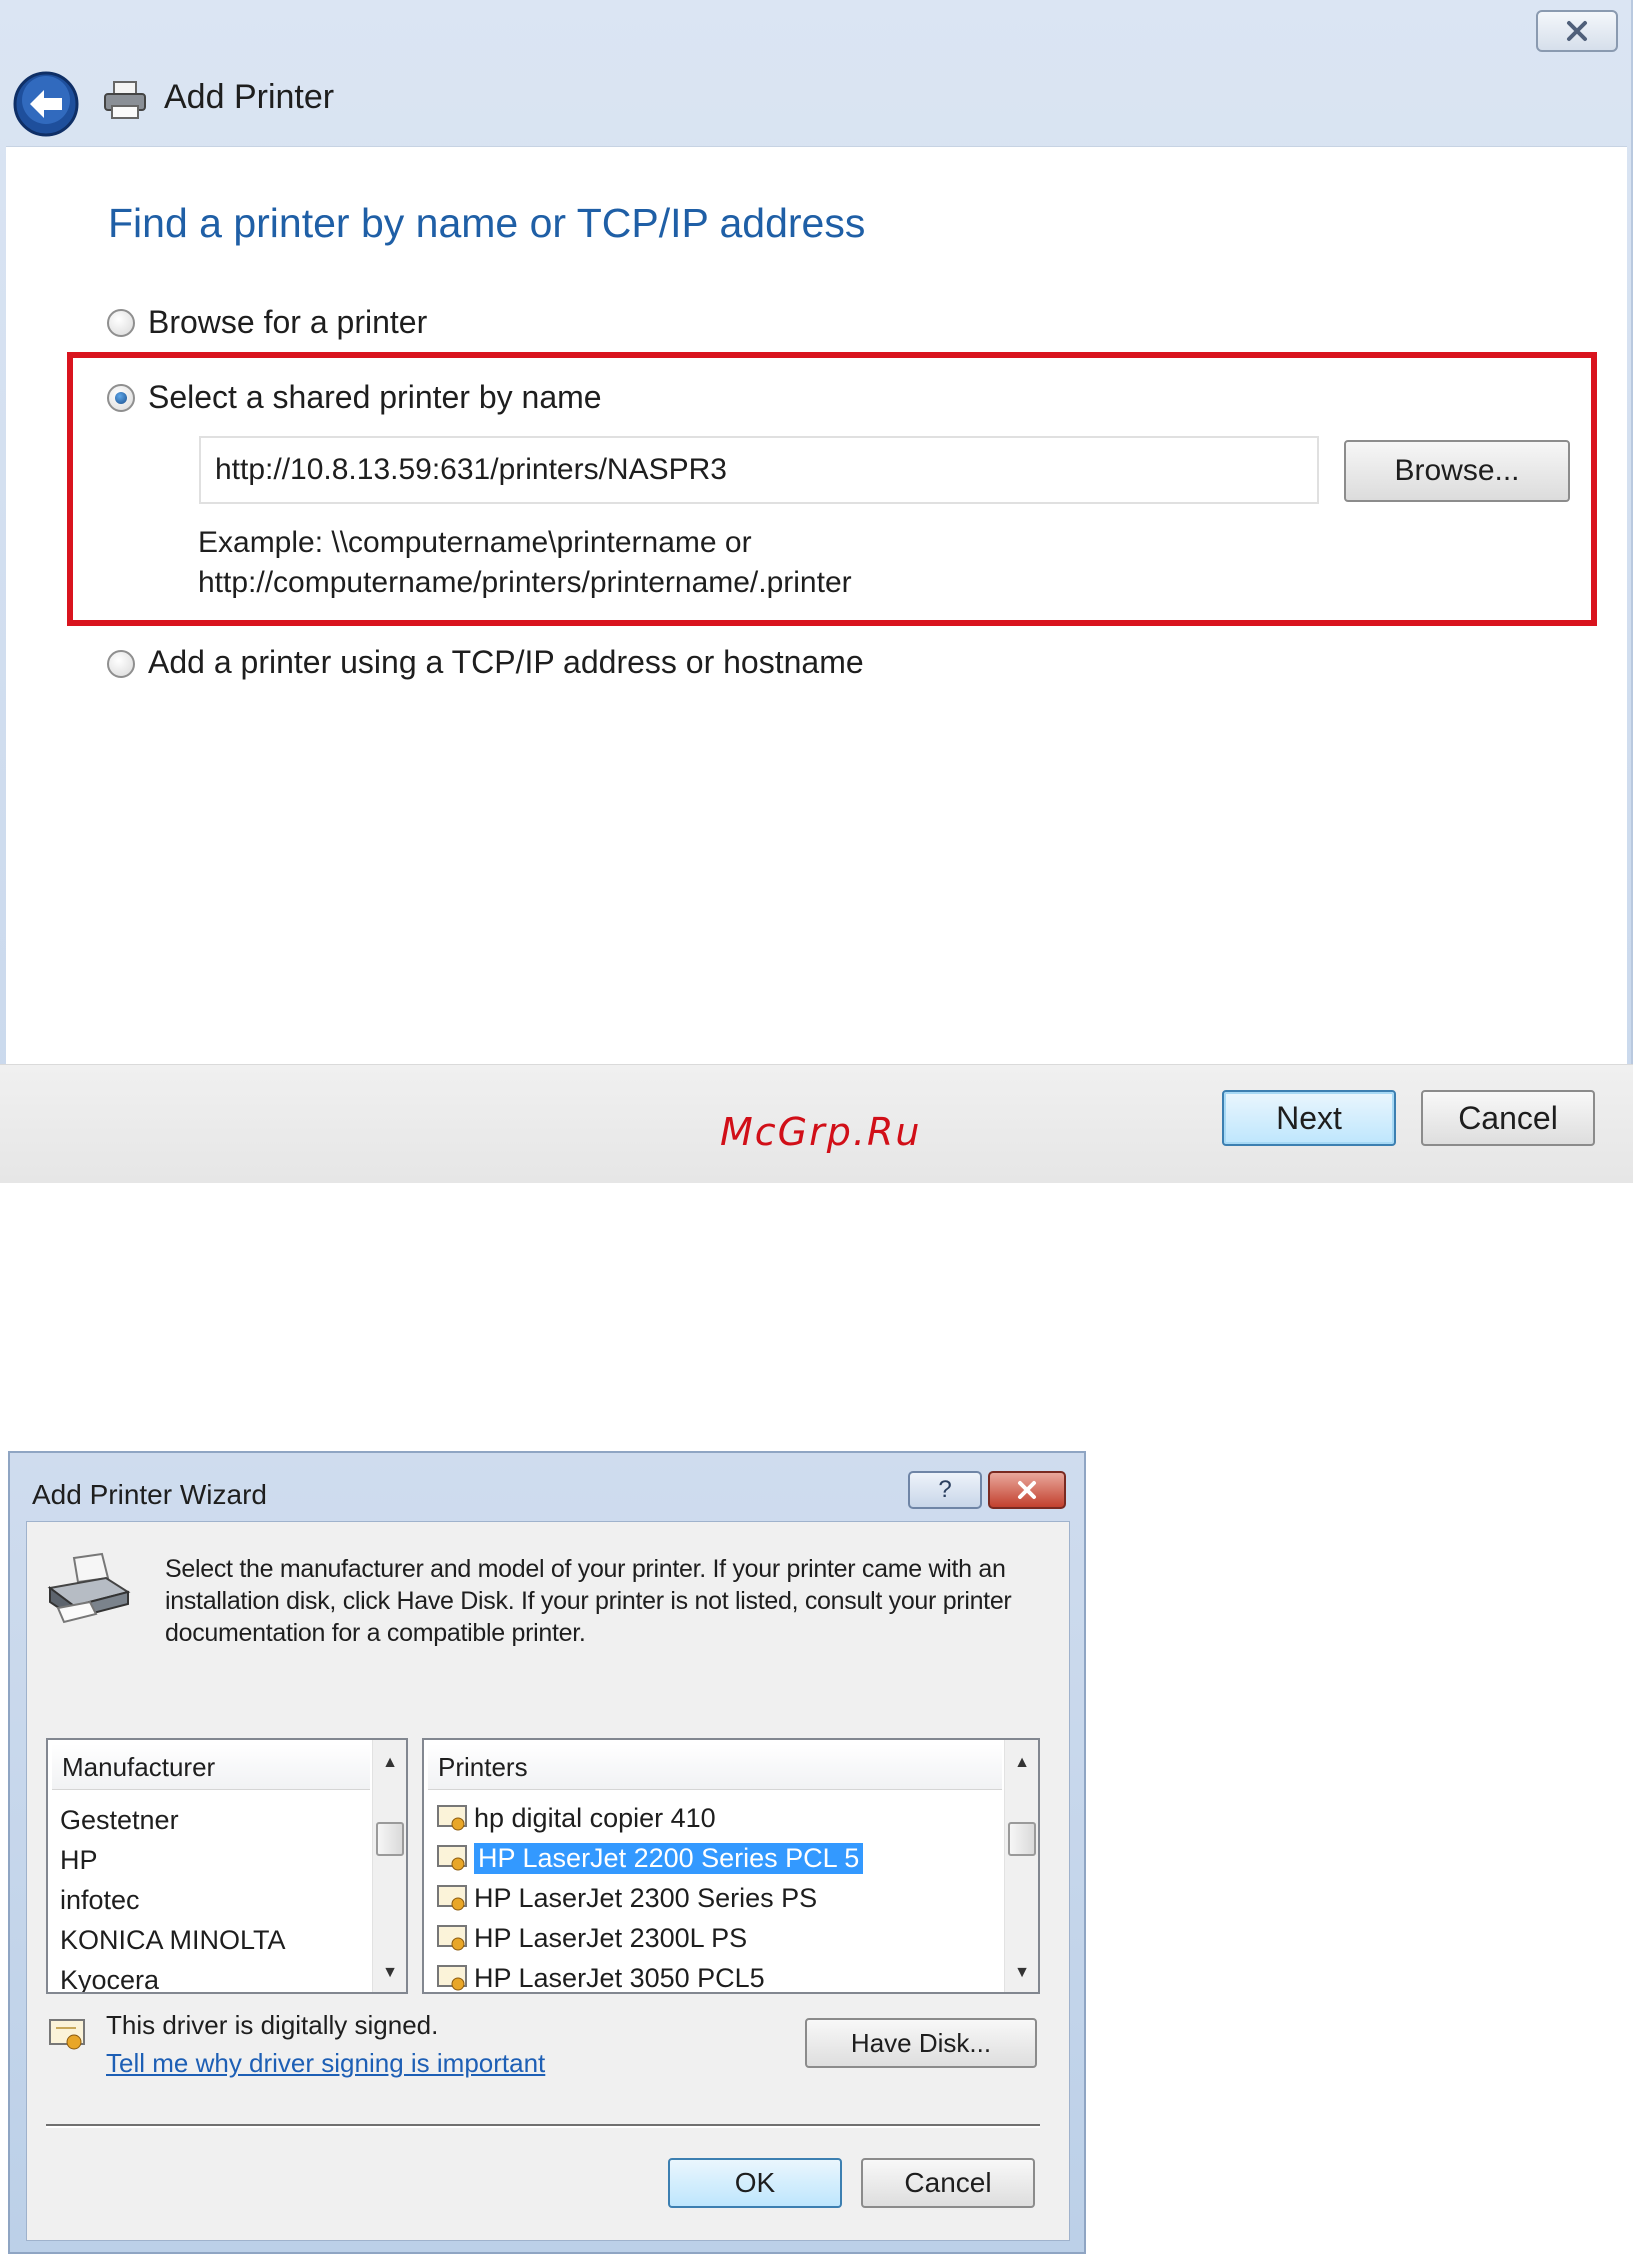 This screenshot has width=1633, height=2263. I want to click on printer-item: HP LaserJet 2300L PS, so click(591, 1938).